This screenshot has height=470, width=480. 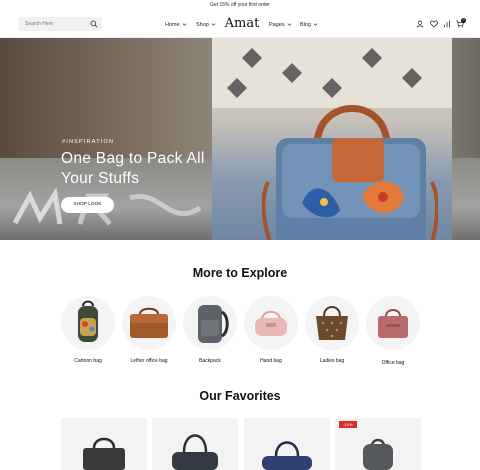 What do you see at coordinates (420, 24) in the screenshot?
I see `user-icon` at bounding box center [420, 24].